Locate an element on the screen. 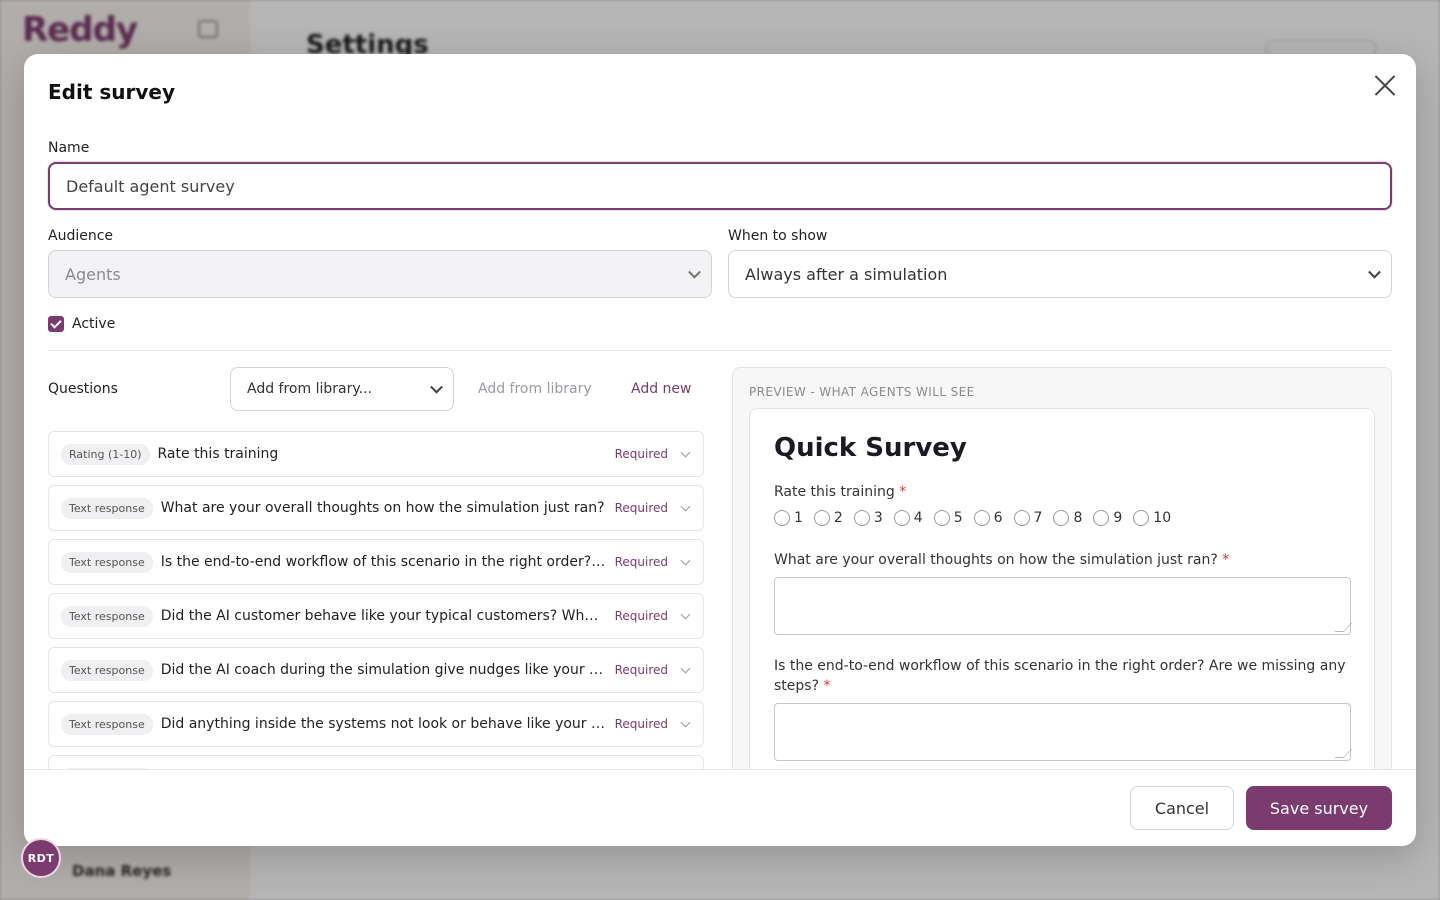 This screenshot has height=900, width=1440. rating-option-4: 4 is located at coordinates (908, 518).